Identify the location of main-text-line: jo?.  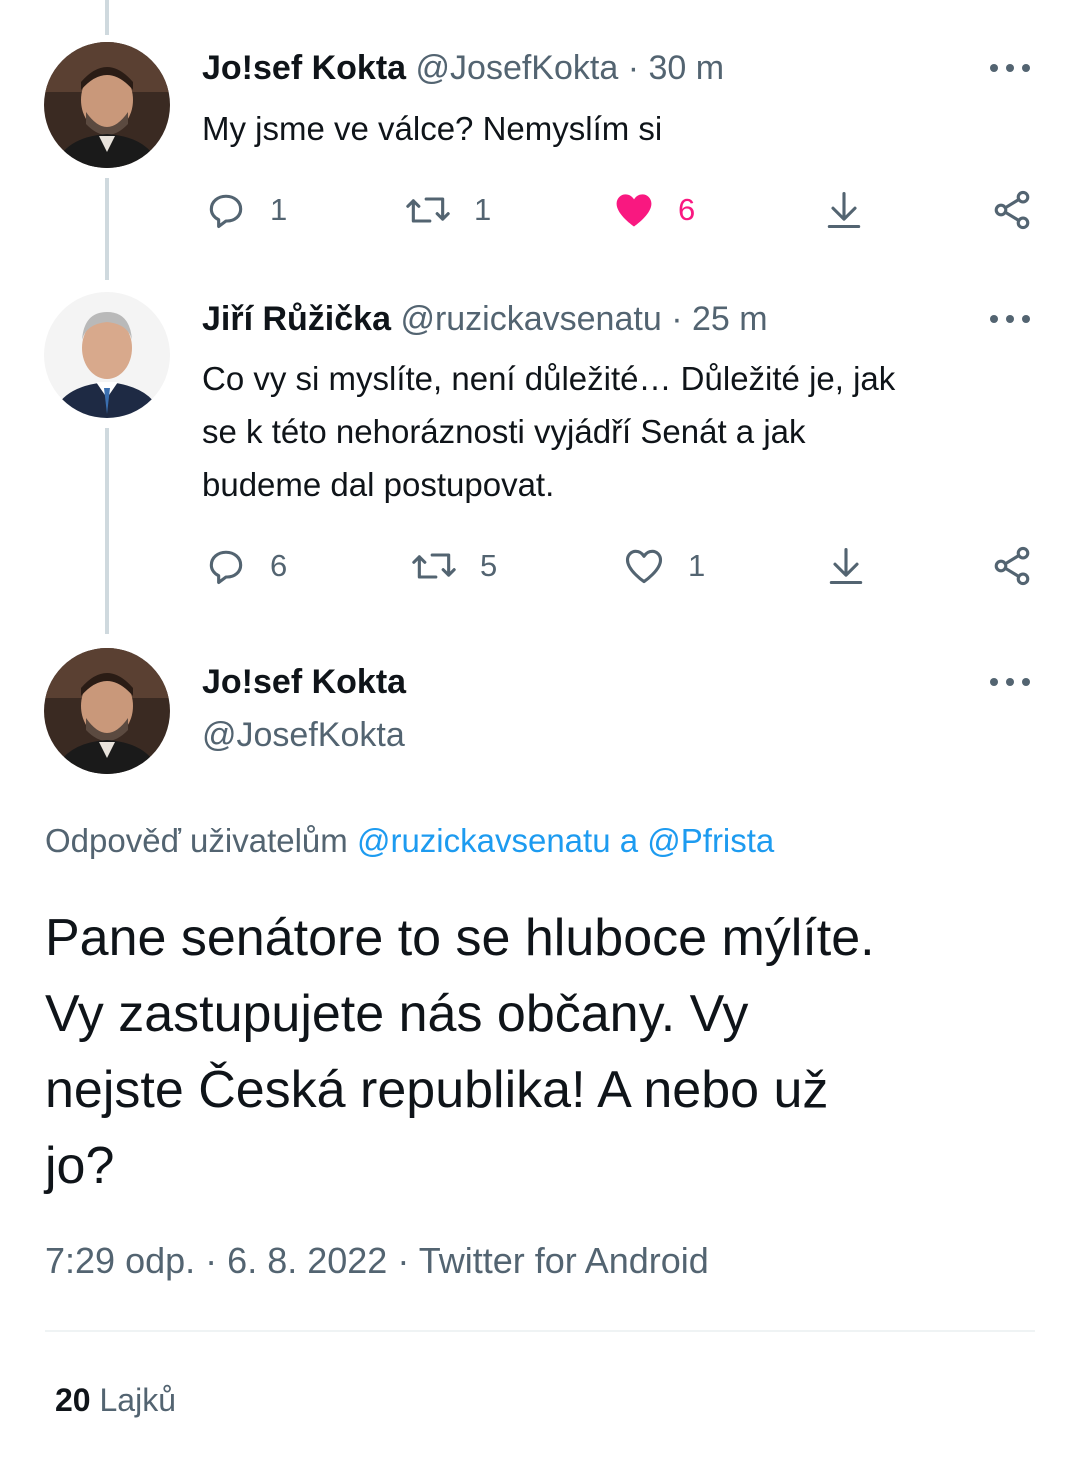
(80, 1166).